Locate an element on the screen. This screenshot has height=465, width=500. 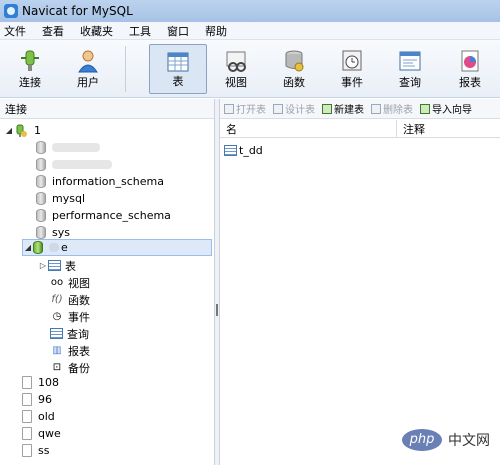
connection-name: qwe is located at coordinates (49, 433).